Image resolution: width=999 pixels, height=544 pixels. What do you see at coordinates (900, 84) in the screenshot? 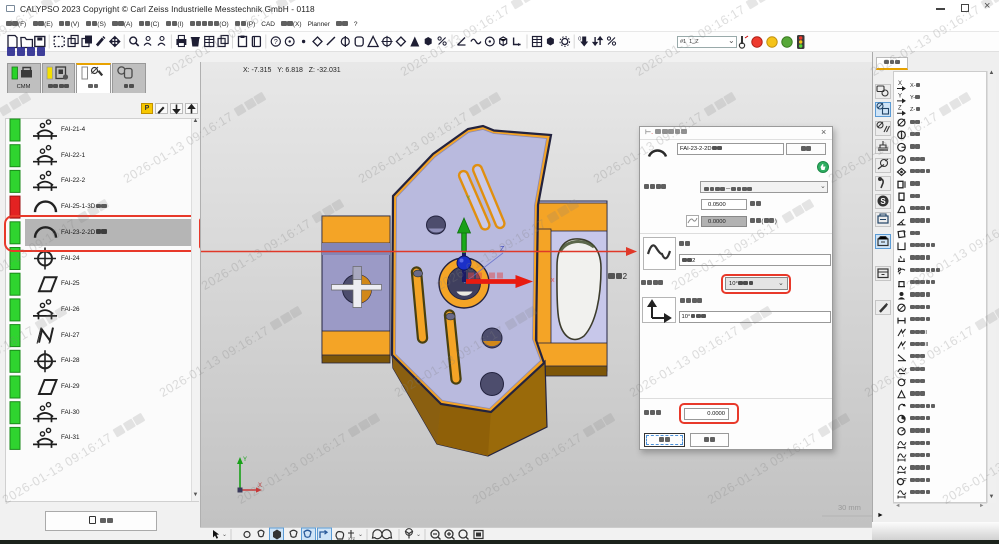
I see `svg-text: X` at bounding box center [900, 84].